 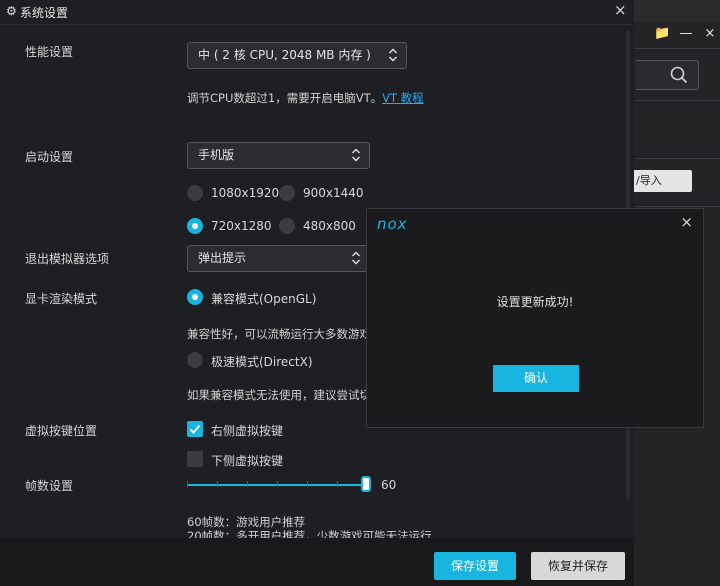 I want to click on resolution-720x1280-label: 720x1280, so click(x=241, y=226).